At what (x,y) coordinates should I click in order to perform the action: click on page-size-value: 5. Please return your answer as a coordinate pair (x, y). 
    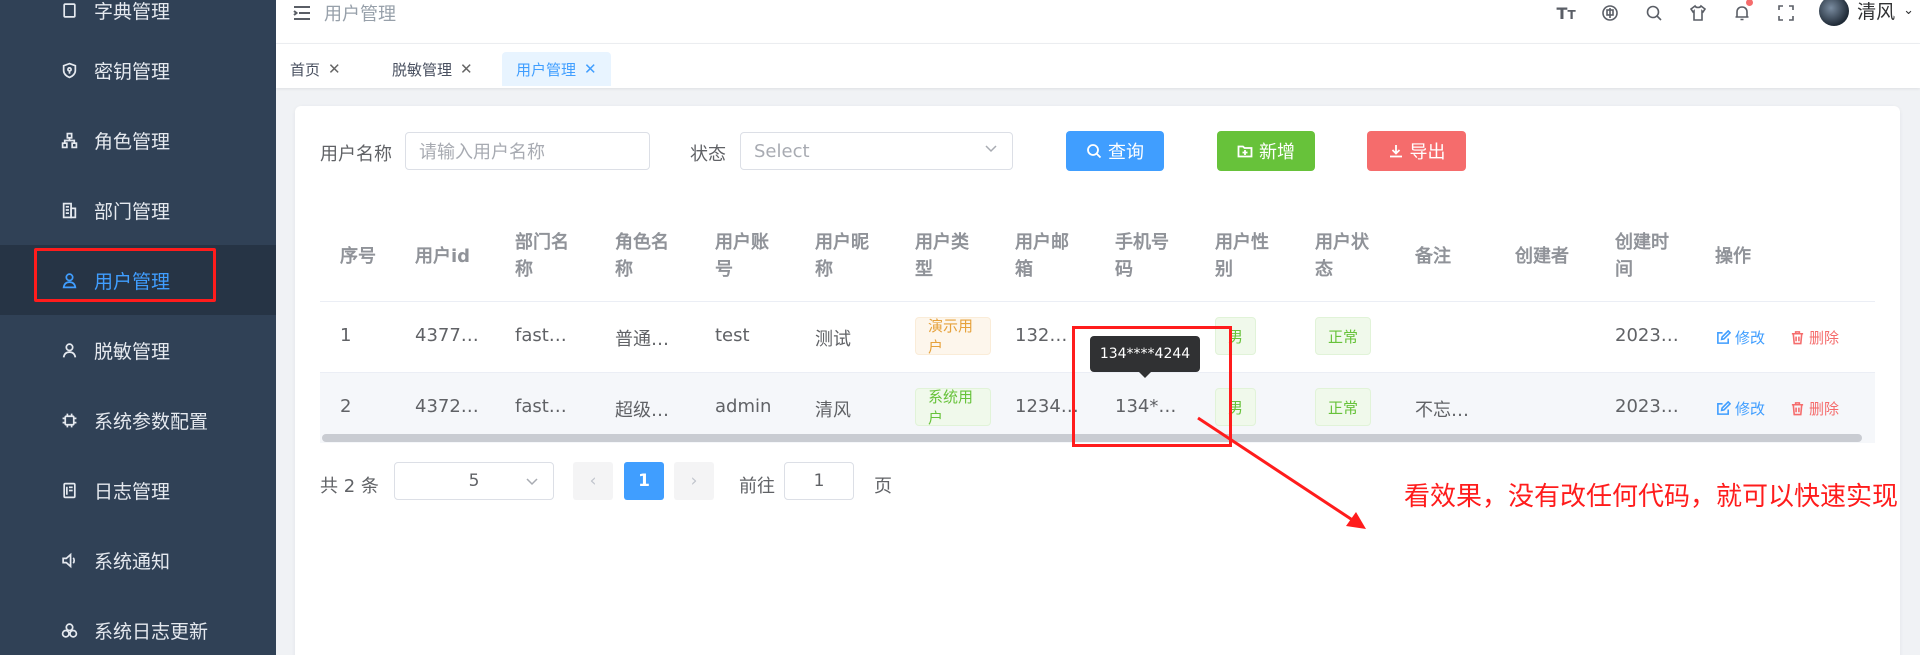
    Looking at the image, I should click on (474, 481).